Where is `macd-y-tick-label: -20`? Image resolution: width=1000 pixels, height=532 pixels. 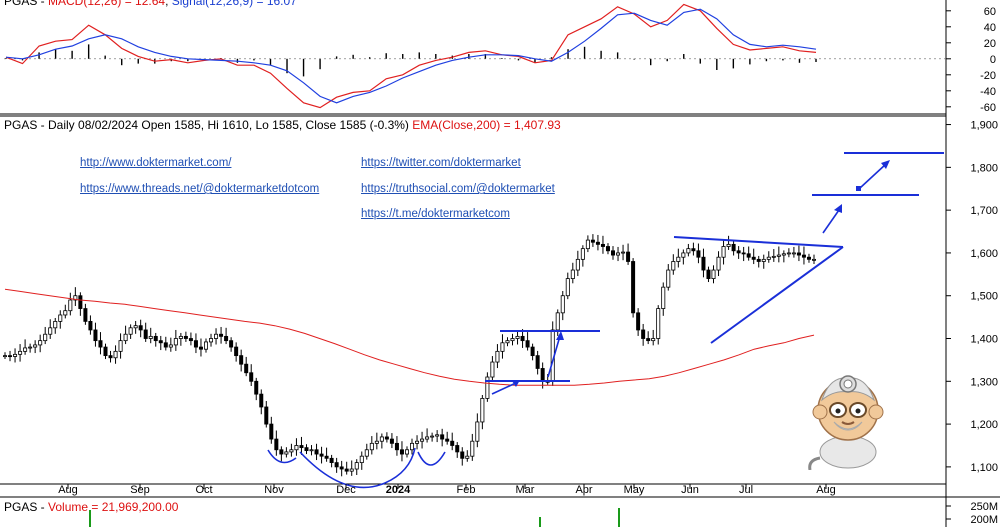
macd-y-tick-label: -20 is located at coordinates (988, 76).